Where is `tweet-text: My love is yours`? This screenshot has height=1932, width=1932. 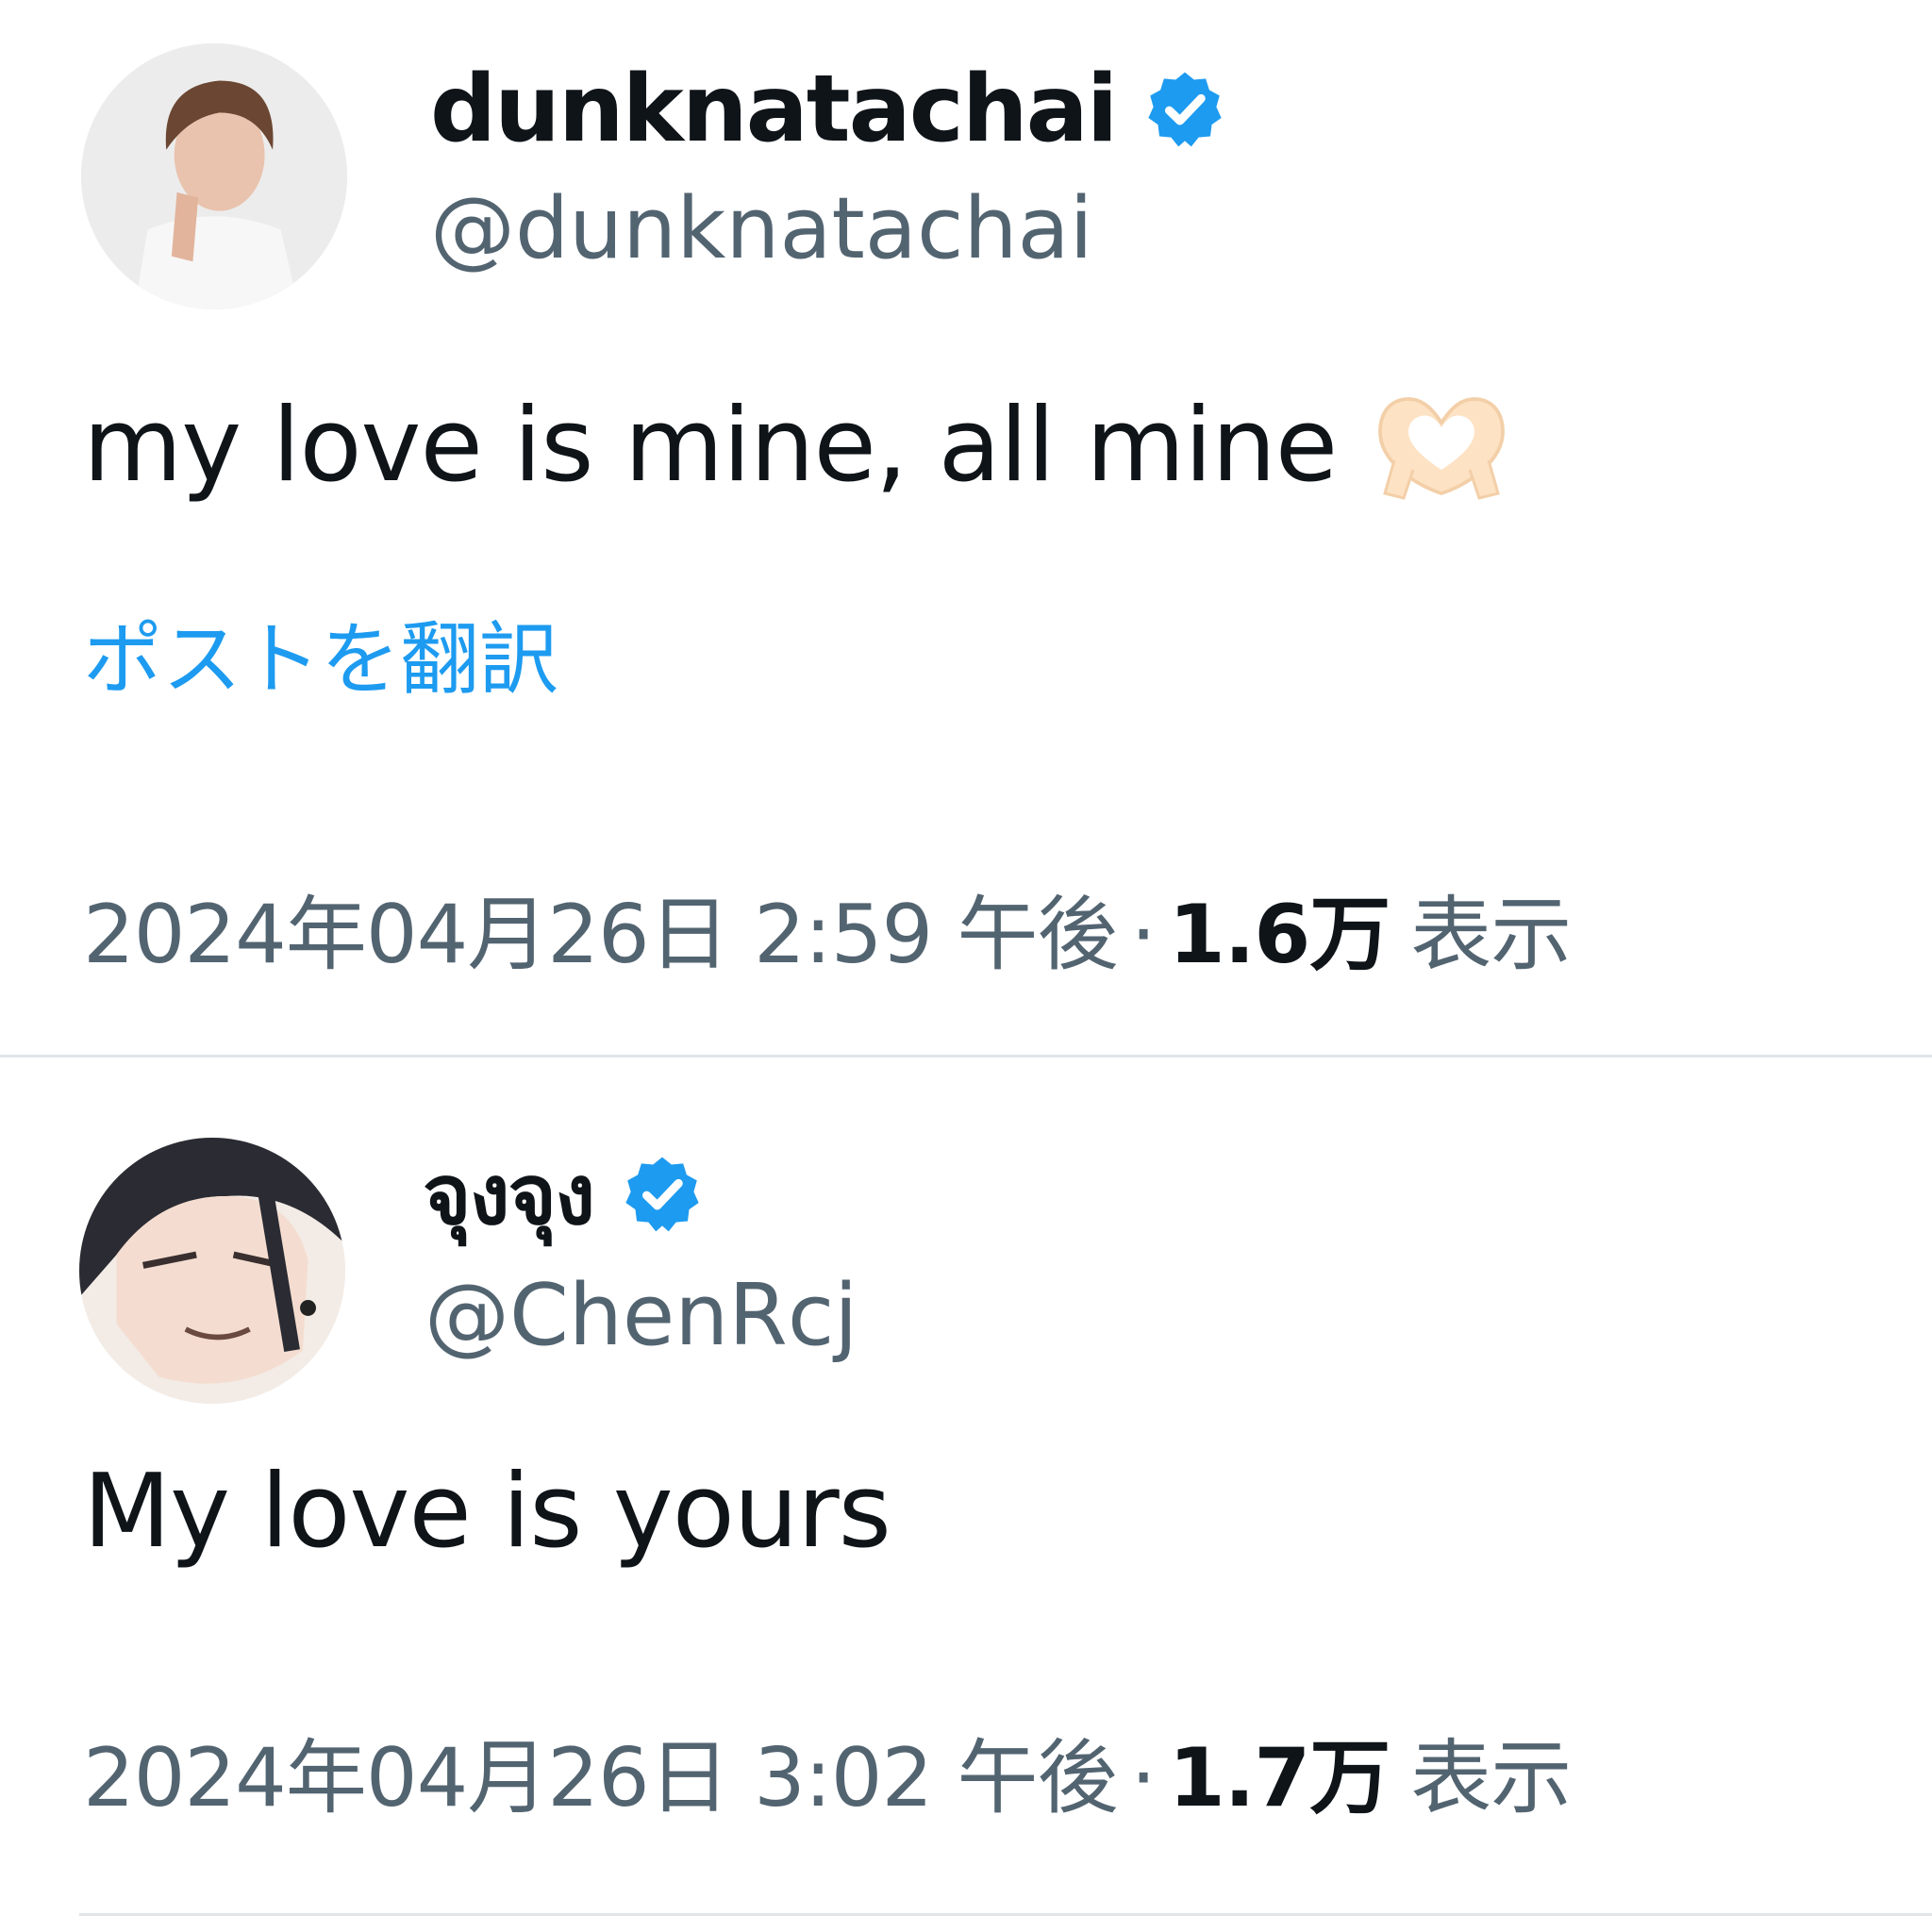
tweet-text: My love is yours is located at coordinates (487, 1512).